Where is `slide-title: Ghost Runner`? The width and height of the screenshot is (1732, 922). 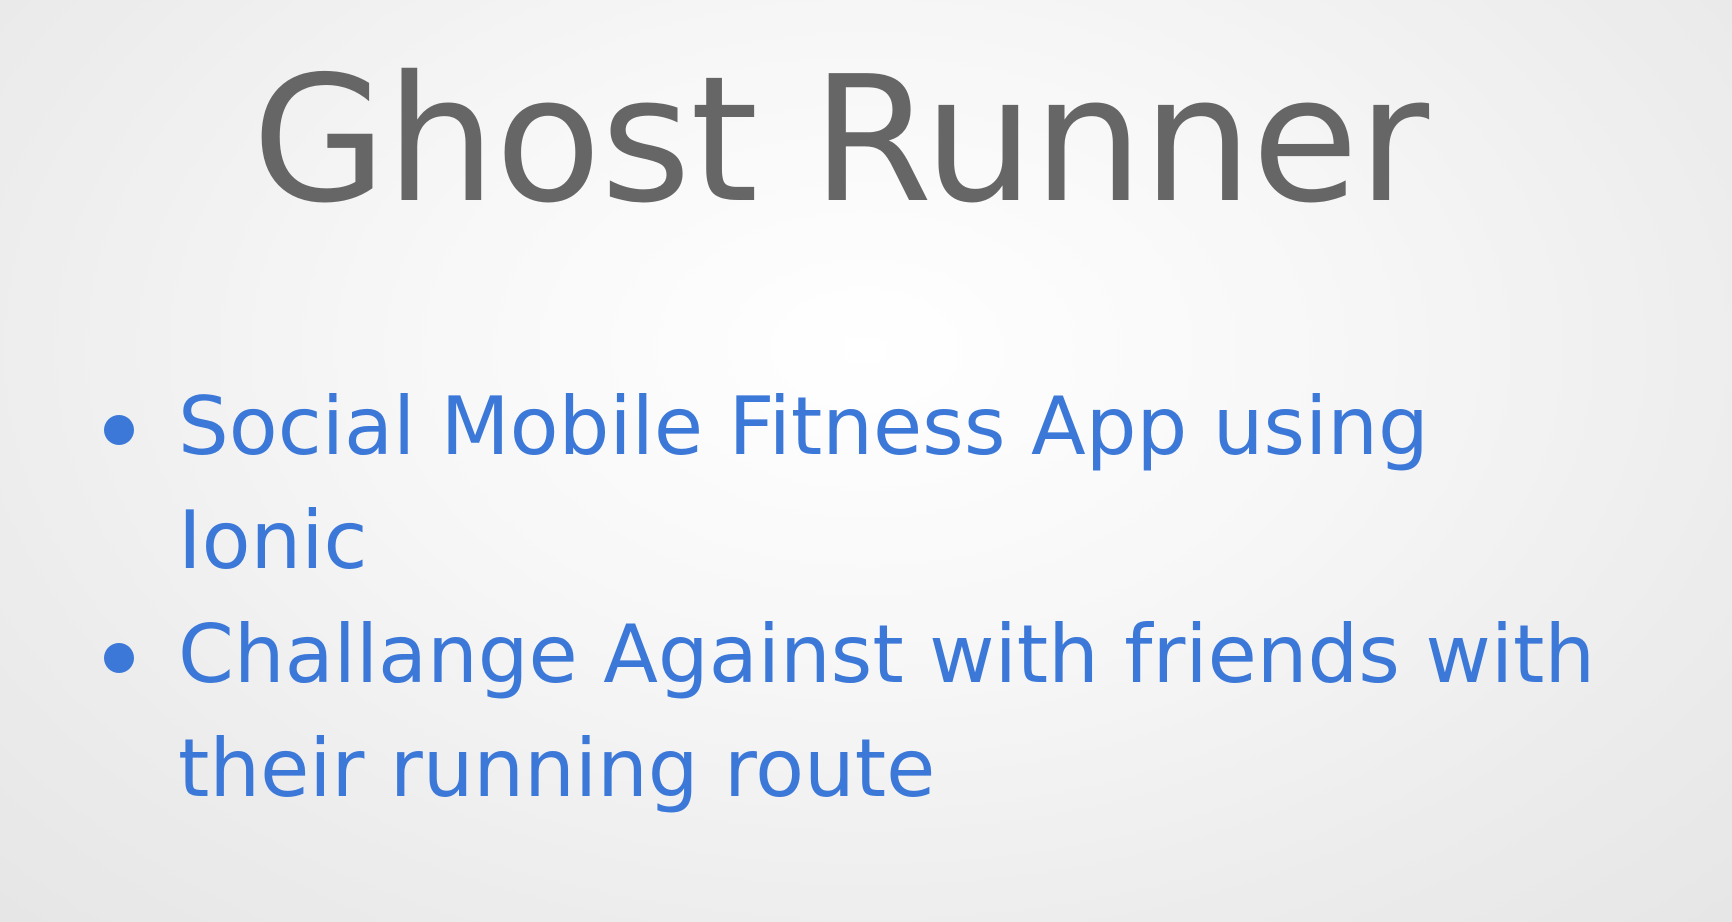 slide-title: Ghost Runner is located at coordinates (840, 140).